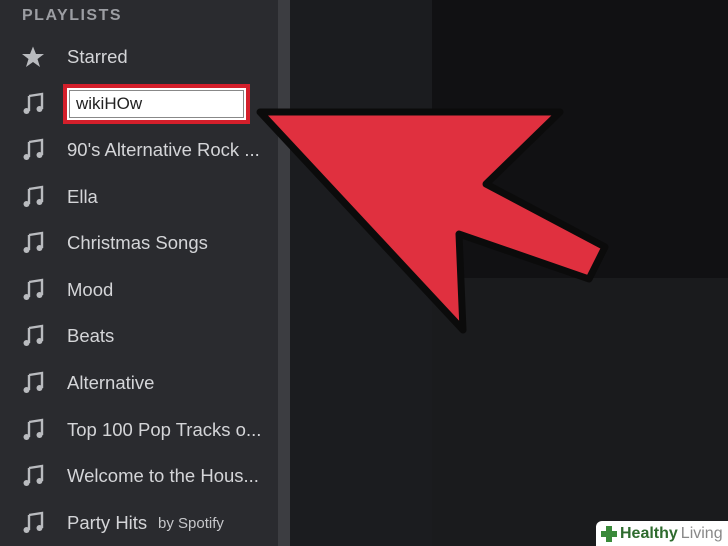 This screenshot has width=728, height=546. What do you see at coordinates (701, 533) in the screenshot?
I see `watermark-word: Living` at bounding box center [701, 533].